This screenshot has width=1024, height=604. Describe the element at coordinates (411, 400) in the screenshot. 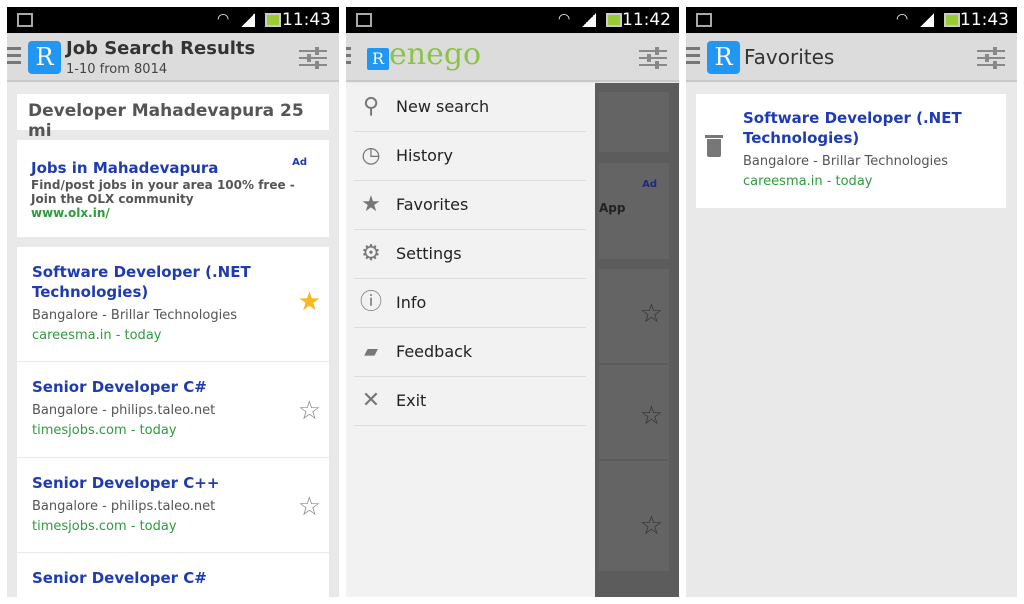

I see `menu-label: Exit` at that location.